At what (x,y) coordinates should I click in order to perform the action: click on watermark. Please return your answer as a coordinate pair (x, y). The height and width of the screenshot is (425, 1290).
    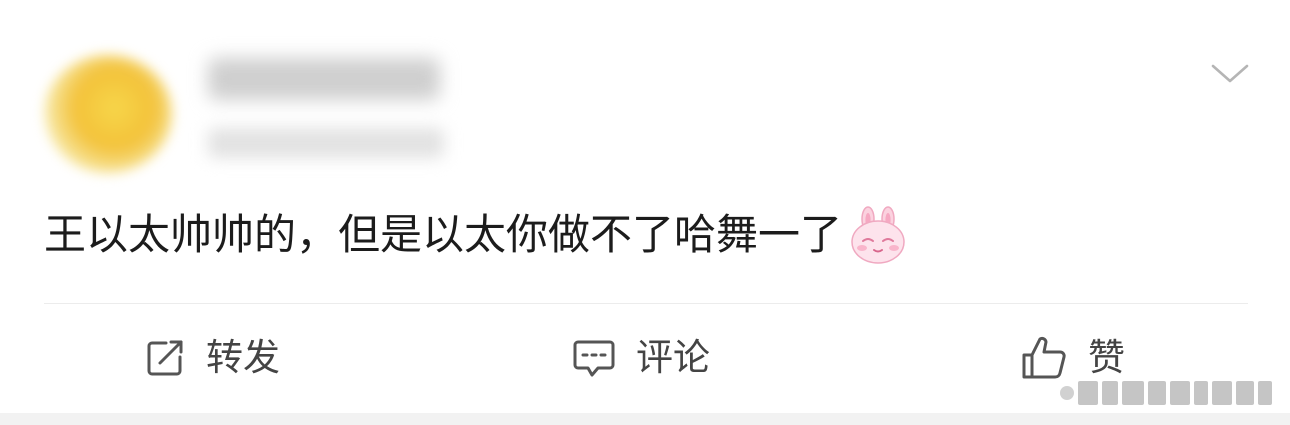
    Looking at the image, I should click on (1168, 393).